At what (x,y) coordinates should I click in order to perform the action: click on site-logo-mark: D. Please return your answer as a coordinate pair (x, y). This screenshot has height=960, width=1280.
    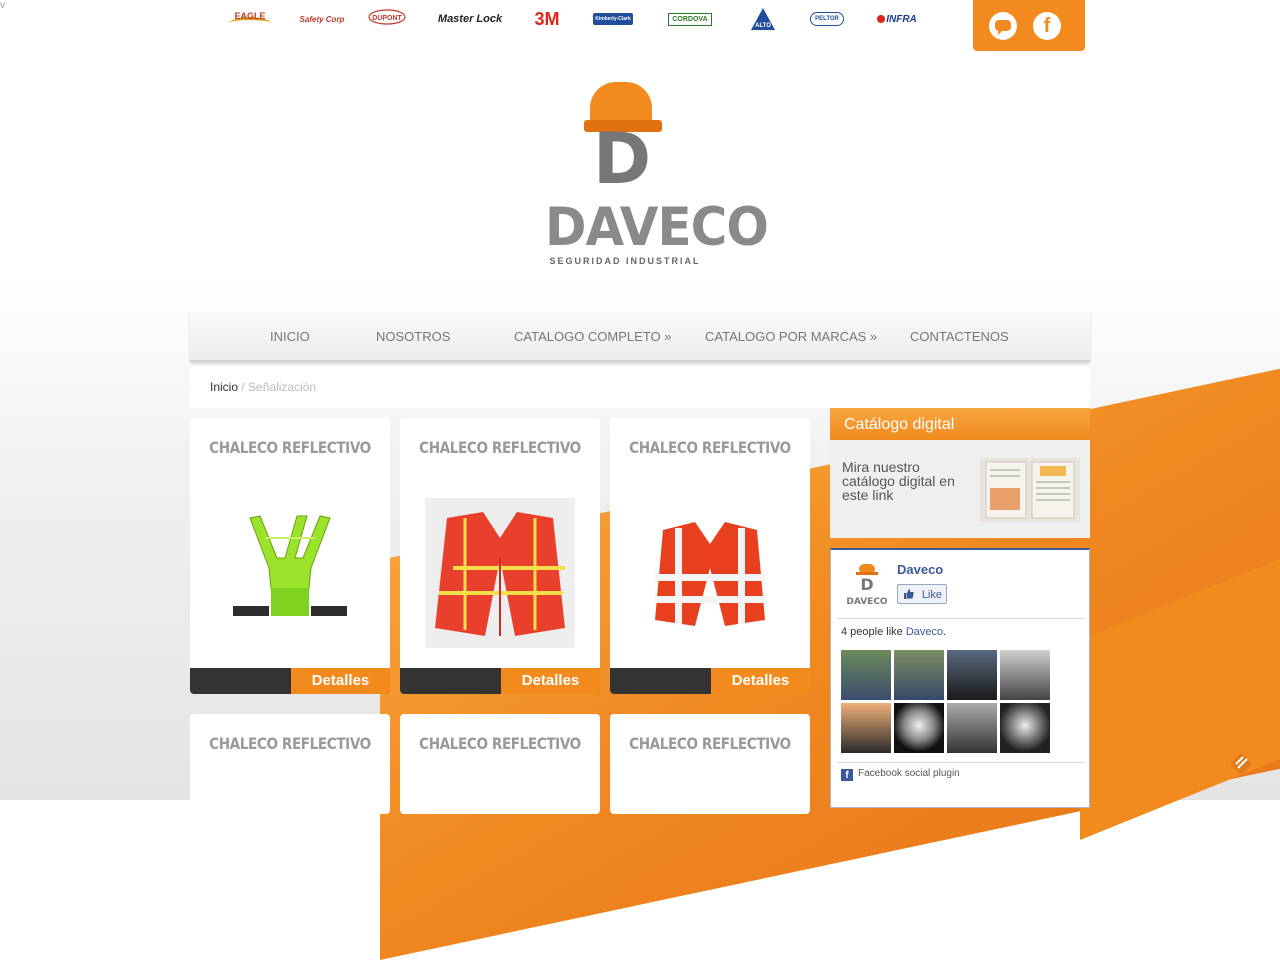
    Looking at the image, I should click on (624, 140).